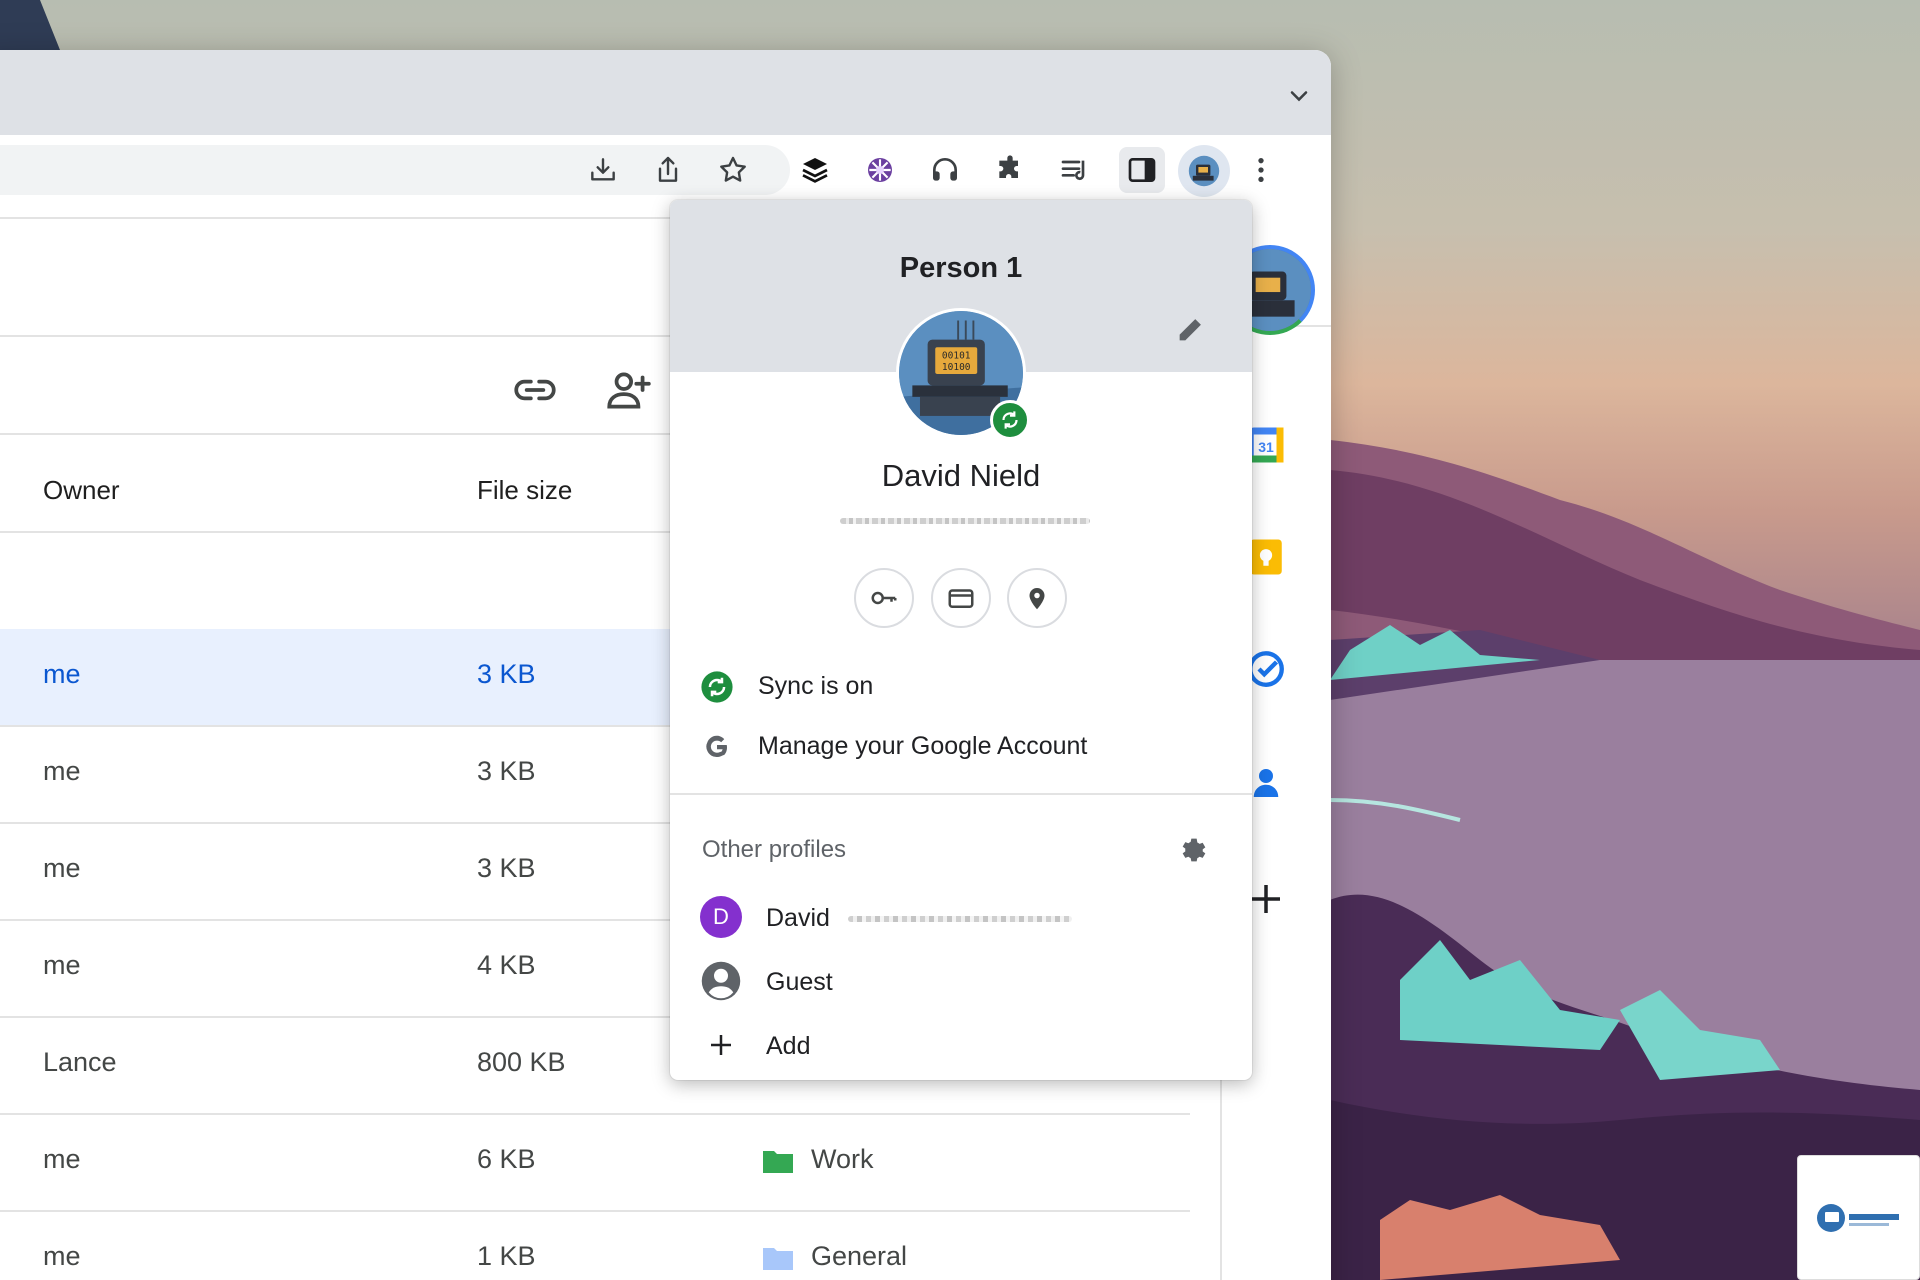 The width and height of the screenshot is (1920, 1280). I want to click on sync-badge-icon, so click(1010, 420).